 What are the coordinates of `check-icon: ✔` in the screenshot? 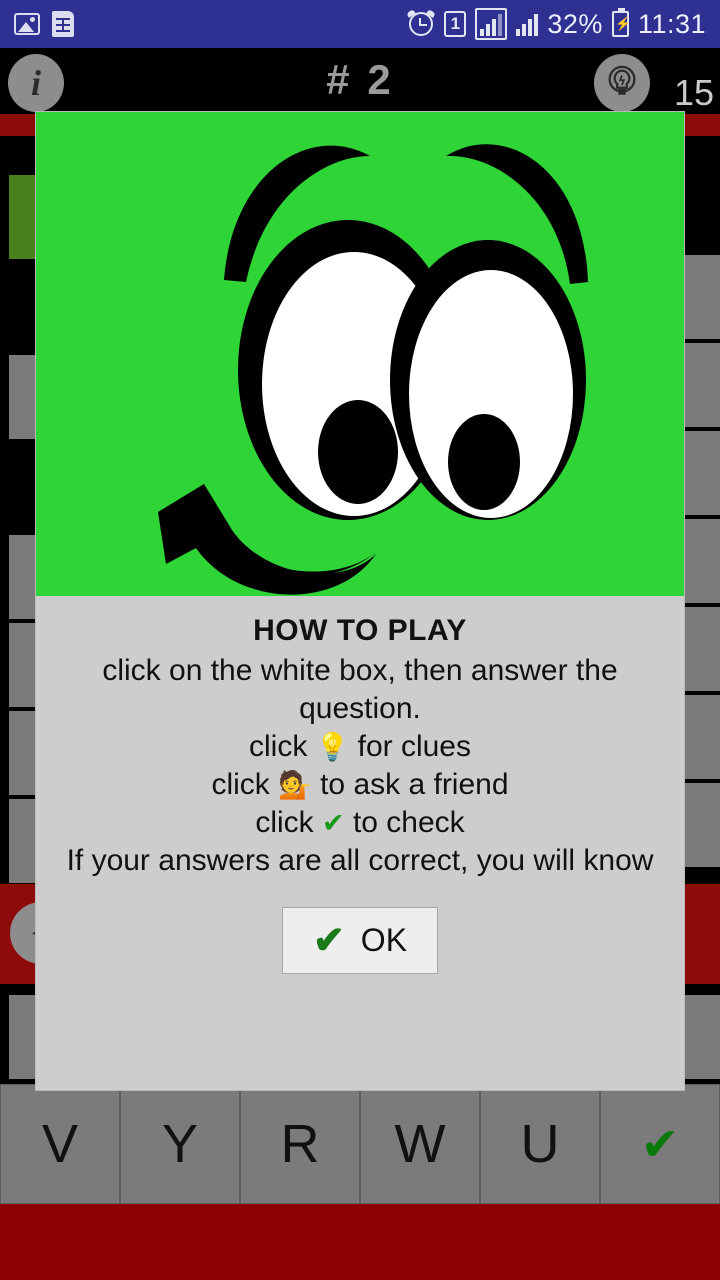 It's located at (328, 940).